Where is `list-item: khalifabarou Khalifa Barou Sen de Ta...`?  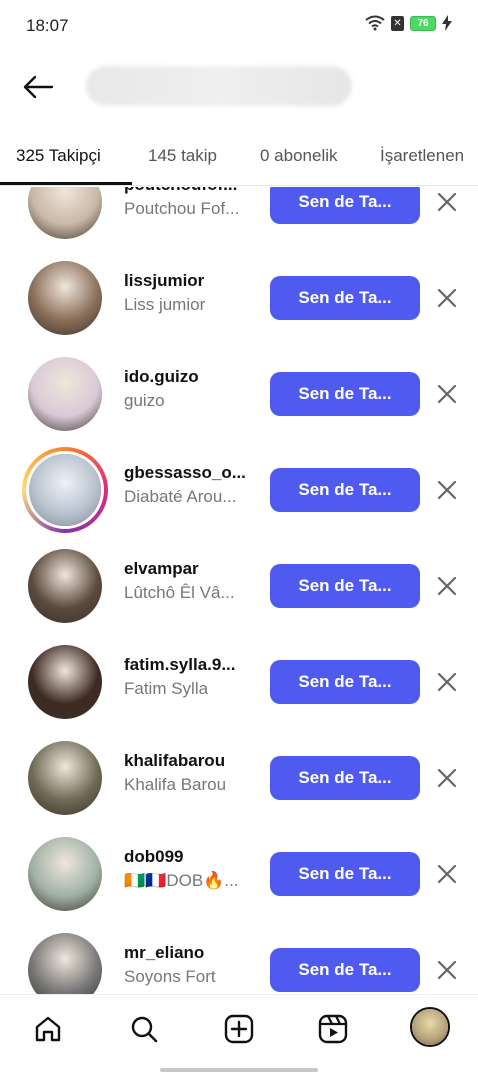 list-item: khalifabarou Khalifa Barou Sen de Ta... is located at coordinates (239, 777).